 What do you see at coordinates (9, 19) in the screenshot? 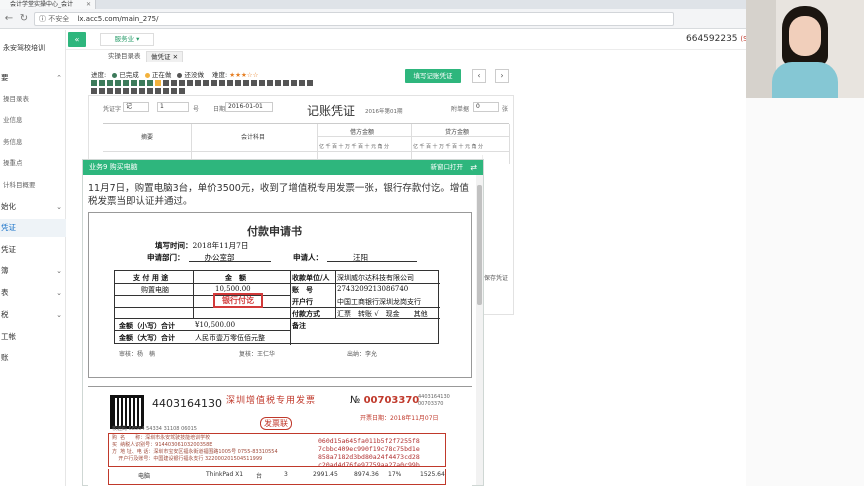
I see `back-icon: ←` at bounding box center [9, 19].